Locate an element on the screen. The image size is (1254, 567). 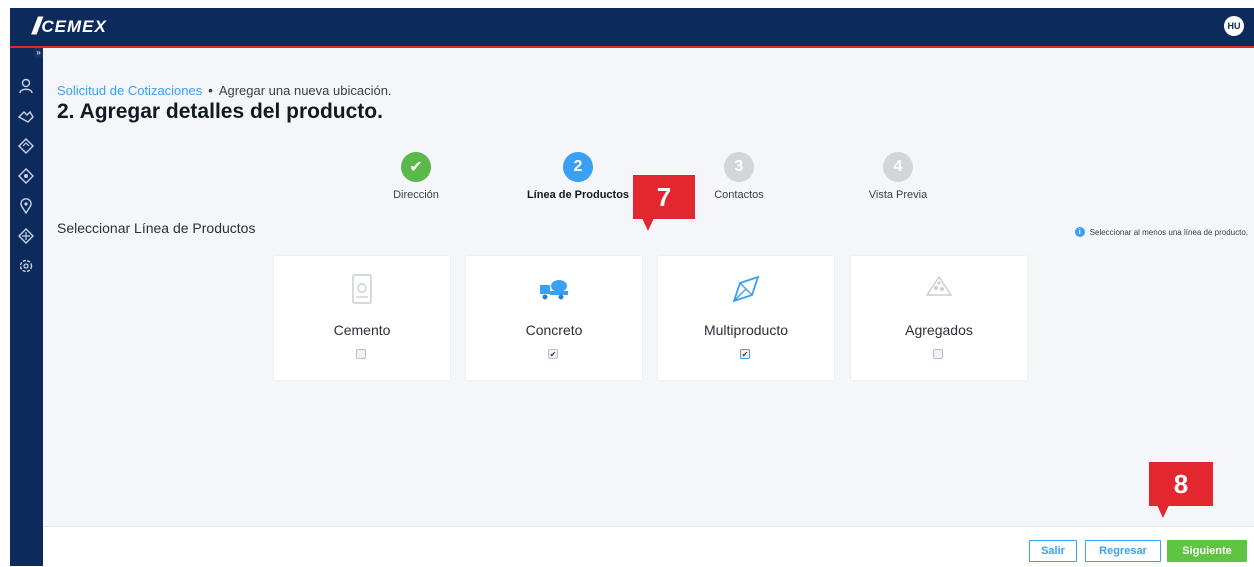
next-button: Siguiente is located at coordinates (1207, 551).